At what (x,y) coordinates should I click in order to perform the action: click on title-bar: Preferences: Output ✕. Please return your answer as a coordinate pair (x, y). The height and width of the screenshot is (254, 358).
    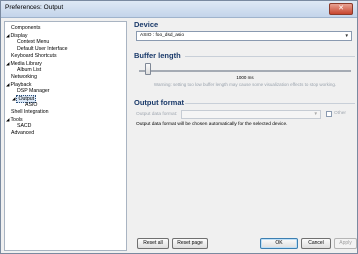
    Looking at the image, I should click on (179, 9).